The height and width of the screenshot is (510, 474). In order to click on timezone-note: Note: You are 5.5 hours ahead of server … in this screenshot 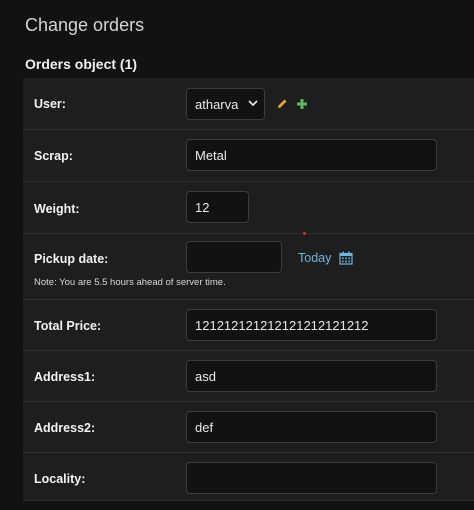, I will do `click(130, 282)`.